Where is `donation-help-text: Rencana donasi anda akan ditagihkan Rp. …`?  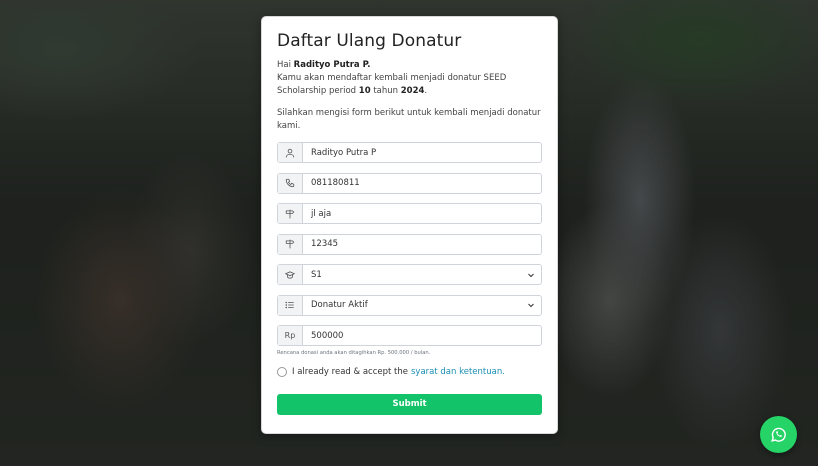 donation-help-text: Rencana donasi anda akan ditagihkan Rp. … is located at coordinates (354, 352).